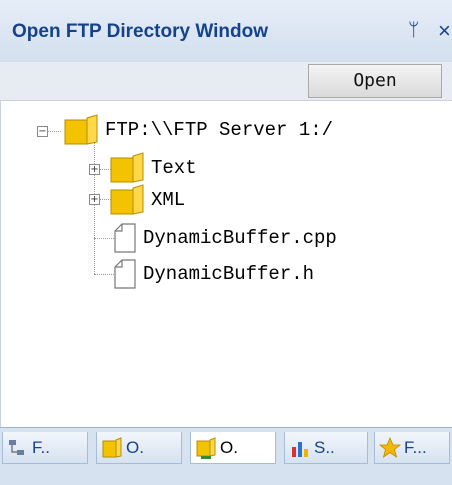  I want to click on tree-item-label: DynamicBuffer.h, so click(229, 274).